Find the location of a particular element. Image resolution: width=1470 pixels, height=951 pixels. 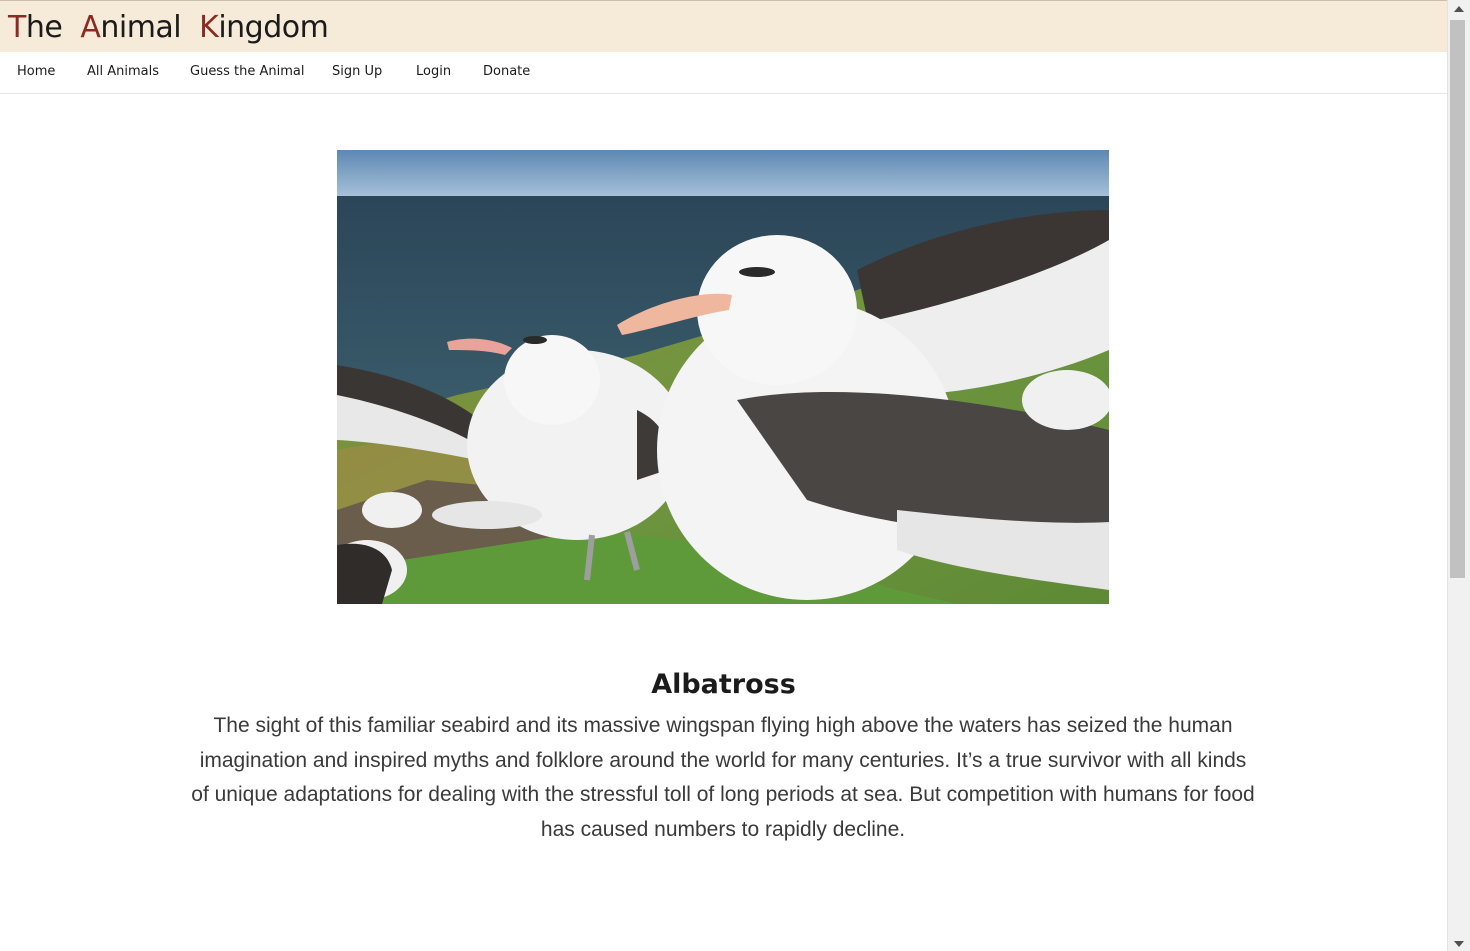

nav-all-animals: All Animals is located at coordinates (123, 71).